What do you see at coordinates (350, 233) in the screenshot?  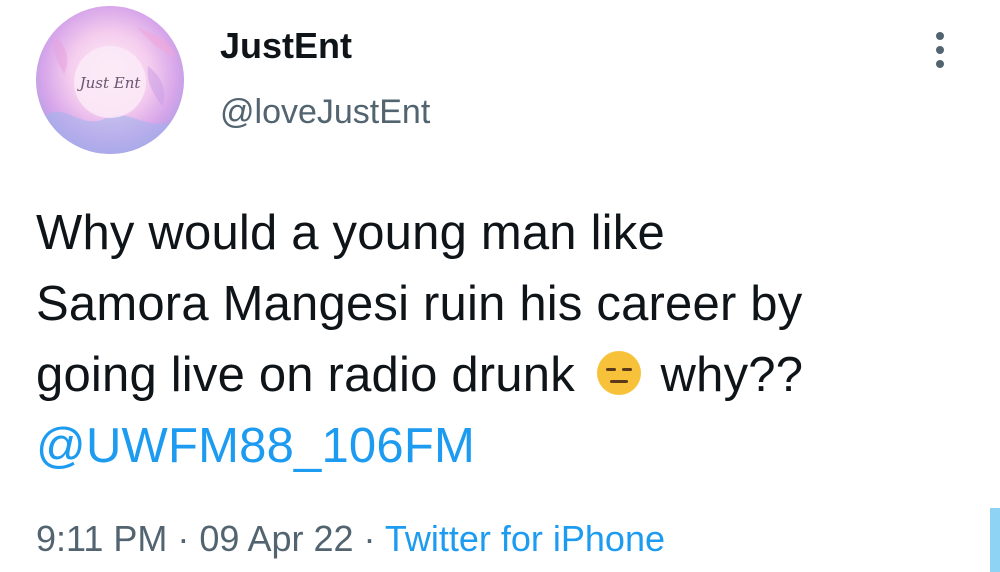 I see `tweet-text-line: Why would a young man like` at bounding box center [350, 233].